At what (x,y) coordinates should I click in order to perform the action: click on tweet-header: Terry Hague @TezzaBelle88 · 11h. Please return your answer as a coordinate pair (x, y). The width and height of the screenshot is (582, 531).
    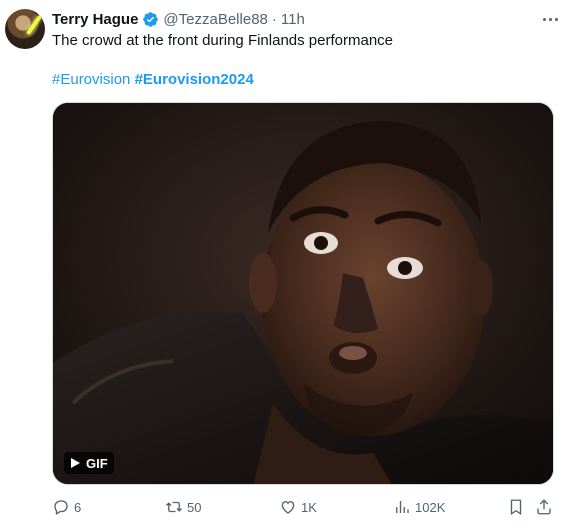
    Looking at the image, I should click on (178, 19).